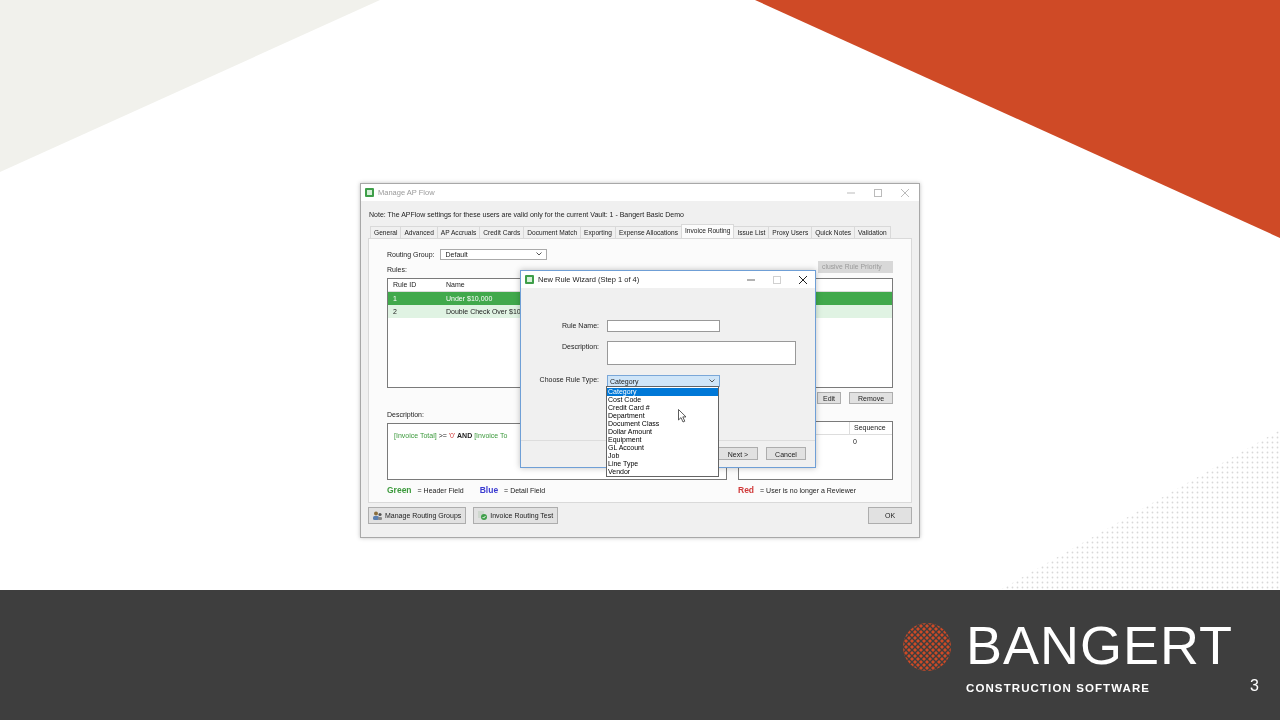  What do you see at coordinates (1255, 686) in the screenshot?
I see `page-number: 3` at bounding box center [1255, 686].